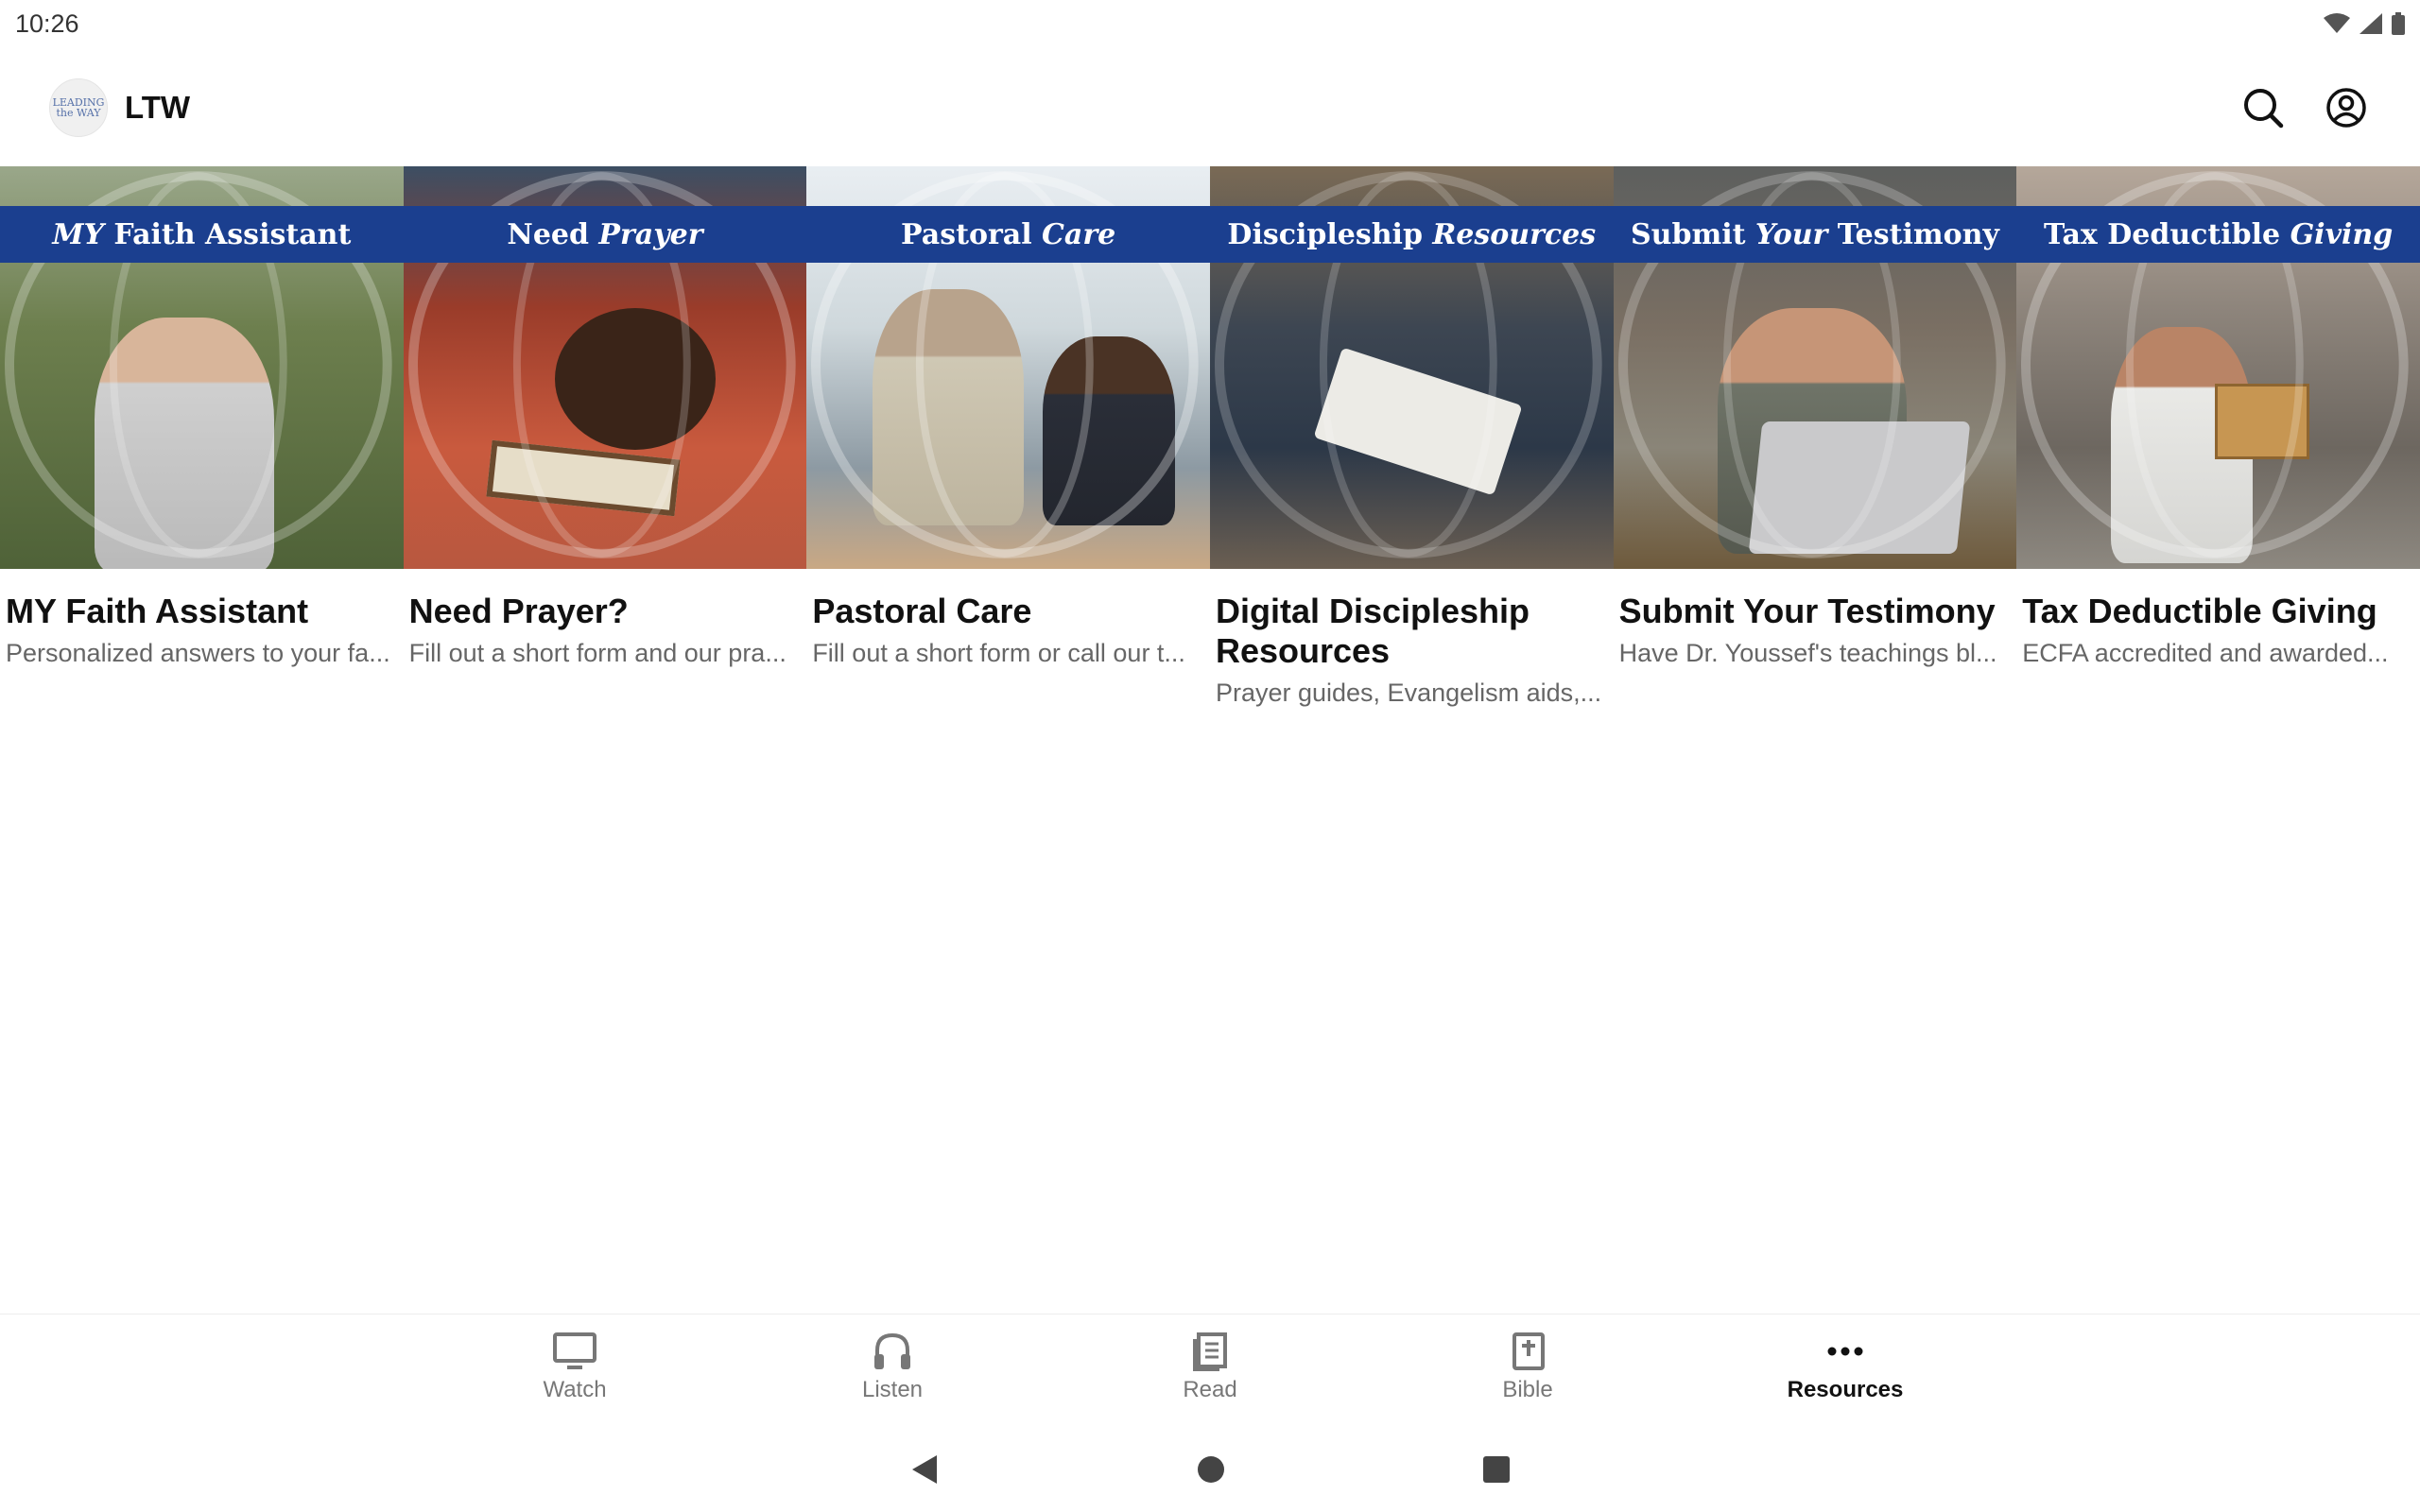 The image size is (2420, 1512). Describe the element at coordinates (922, 611) in the screenshot. I see `card-title: Pastoral Care` at that location.